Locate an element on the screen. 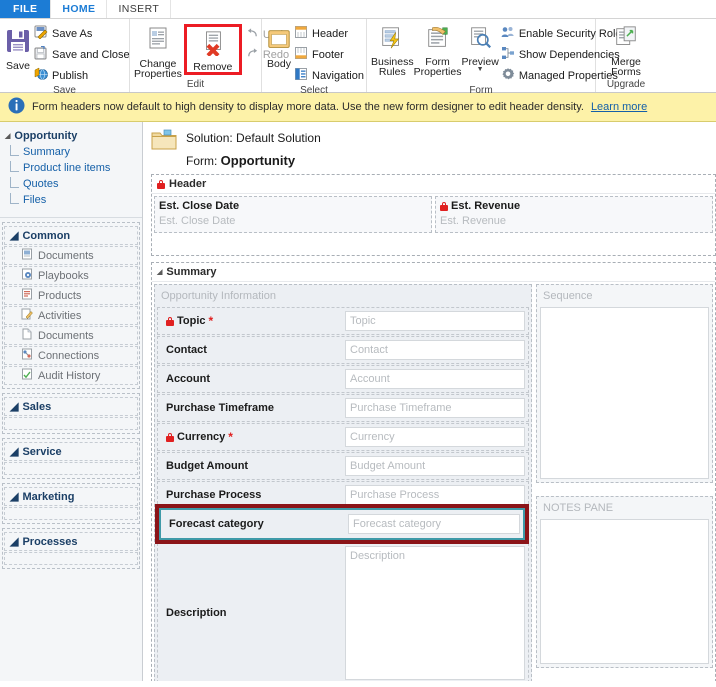  save-button: Save is located at coordinates (18, 47).